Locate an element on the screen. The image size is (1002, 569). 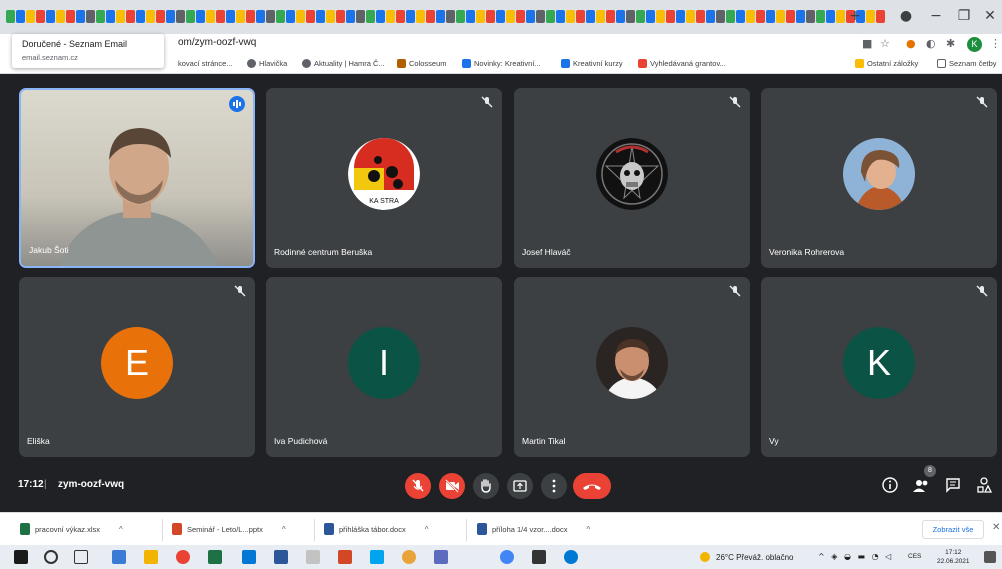
url-field: om/zym-oozf-vwq is located at coordinates (217, 42).